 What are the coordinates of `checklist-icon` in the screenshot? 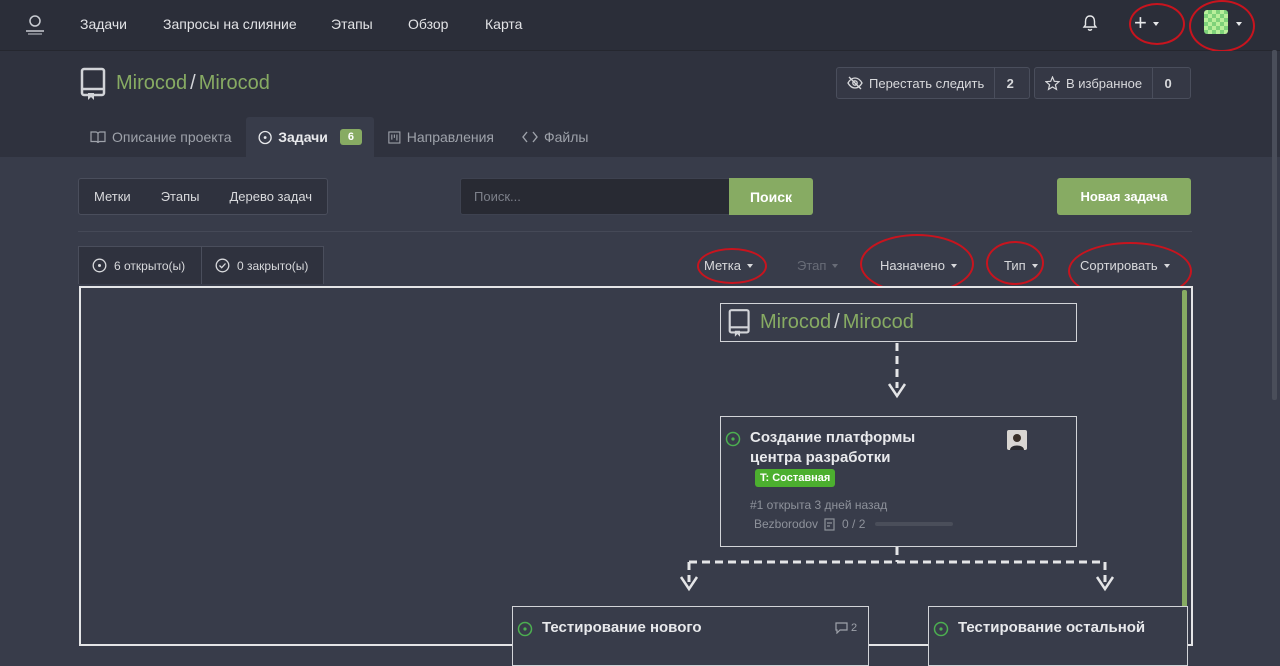 It's located at (829, 524).